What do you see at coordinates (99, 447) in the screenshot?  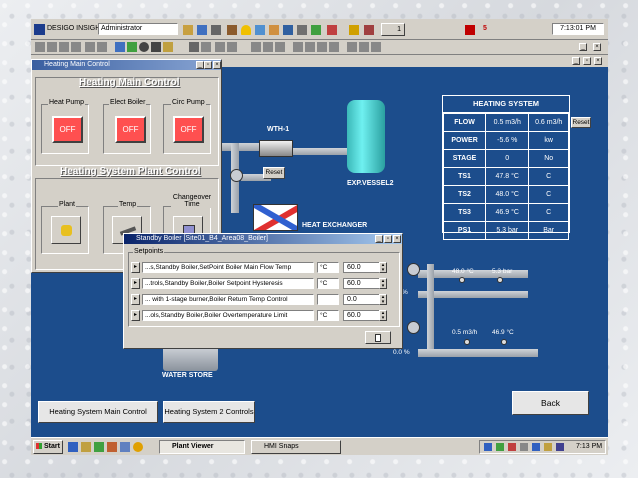 I see `quicklaunch-3-icon` at bounding box center [99, 447].